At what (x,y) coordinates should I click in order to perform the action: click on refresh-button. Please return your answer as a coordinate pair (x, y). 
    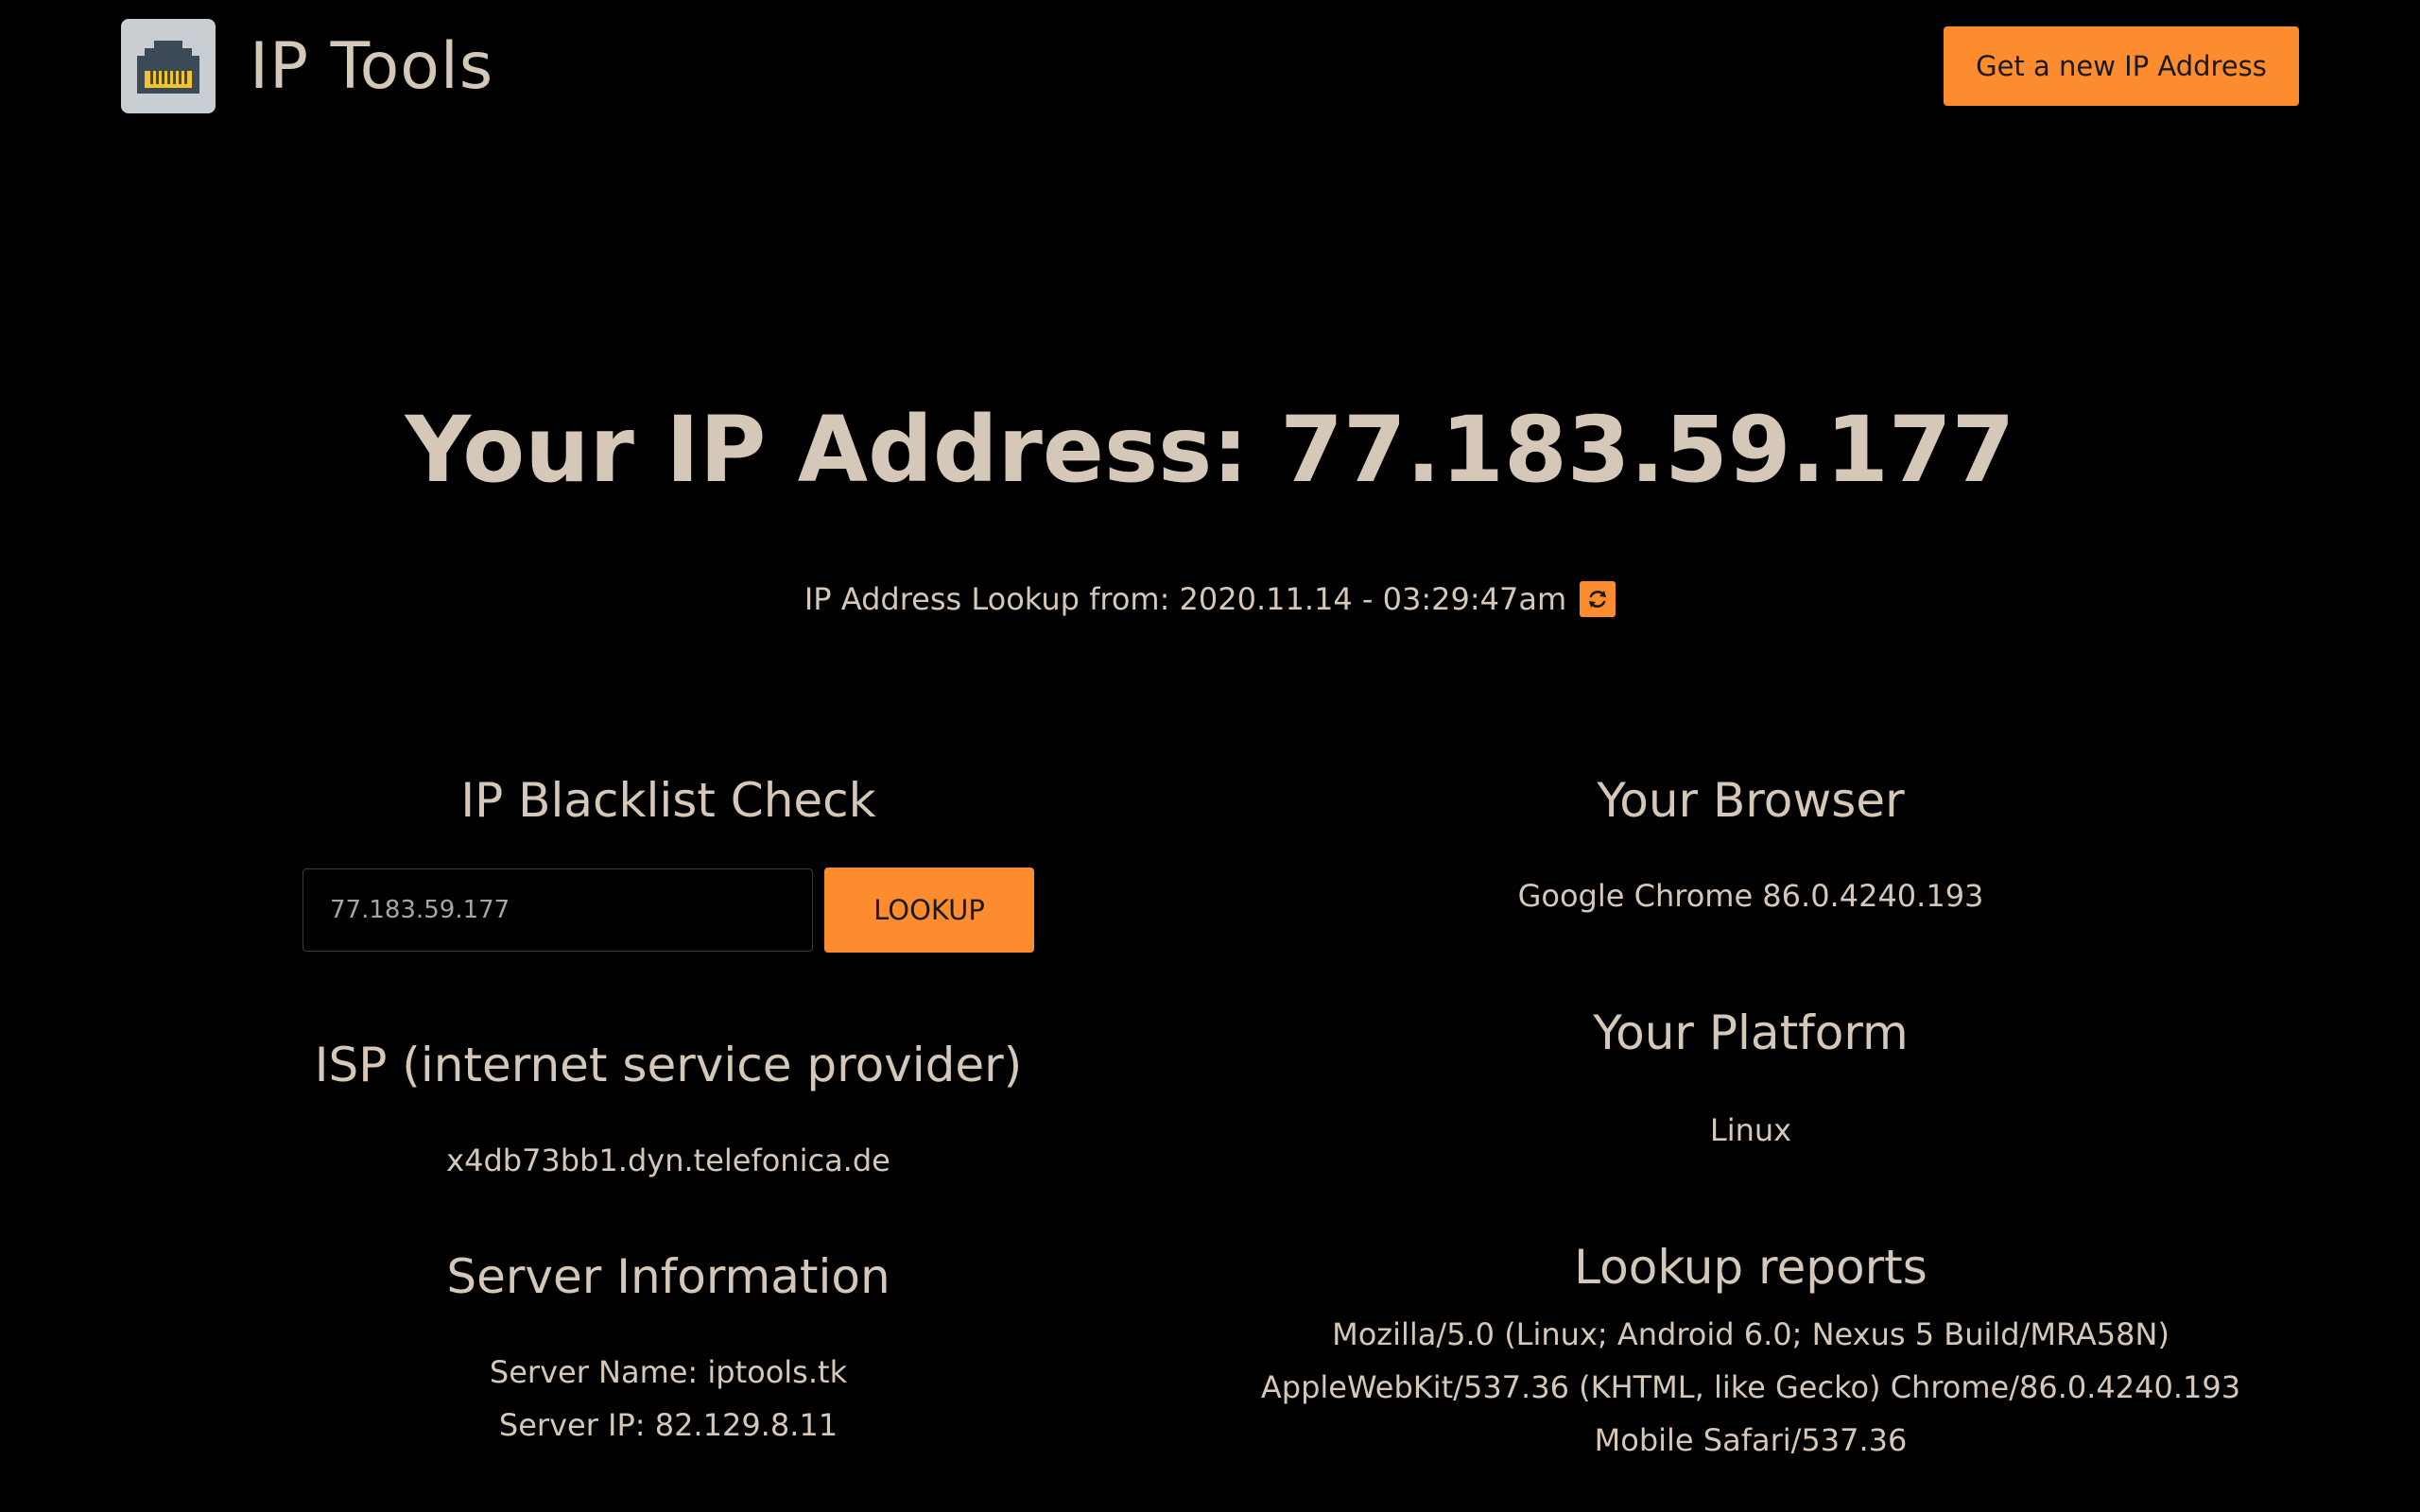
    Looking at the image, I should click on (1598, 599).